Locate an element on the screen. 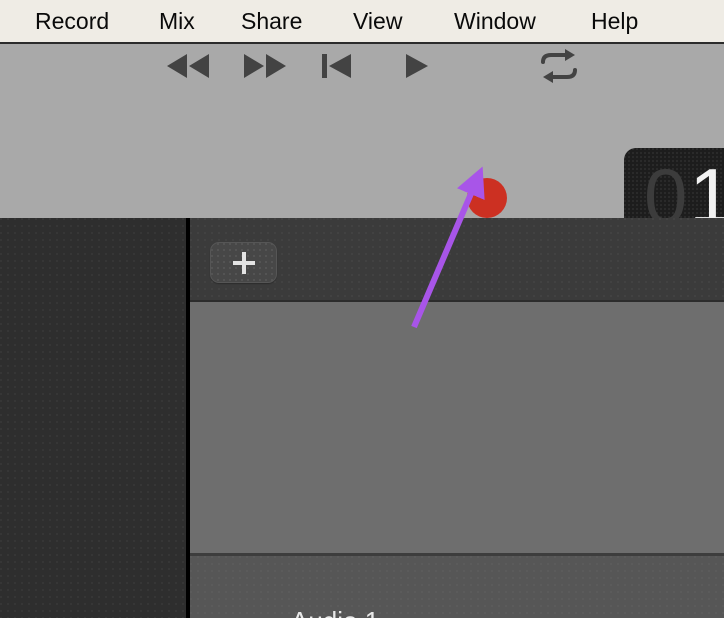 The width and height of the screenshot is (724, 618). rewind-button is located at coordinates (188, 66).